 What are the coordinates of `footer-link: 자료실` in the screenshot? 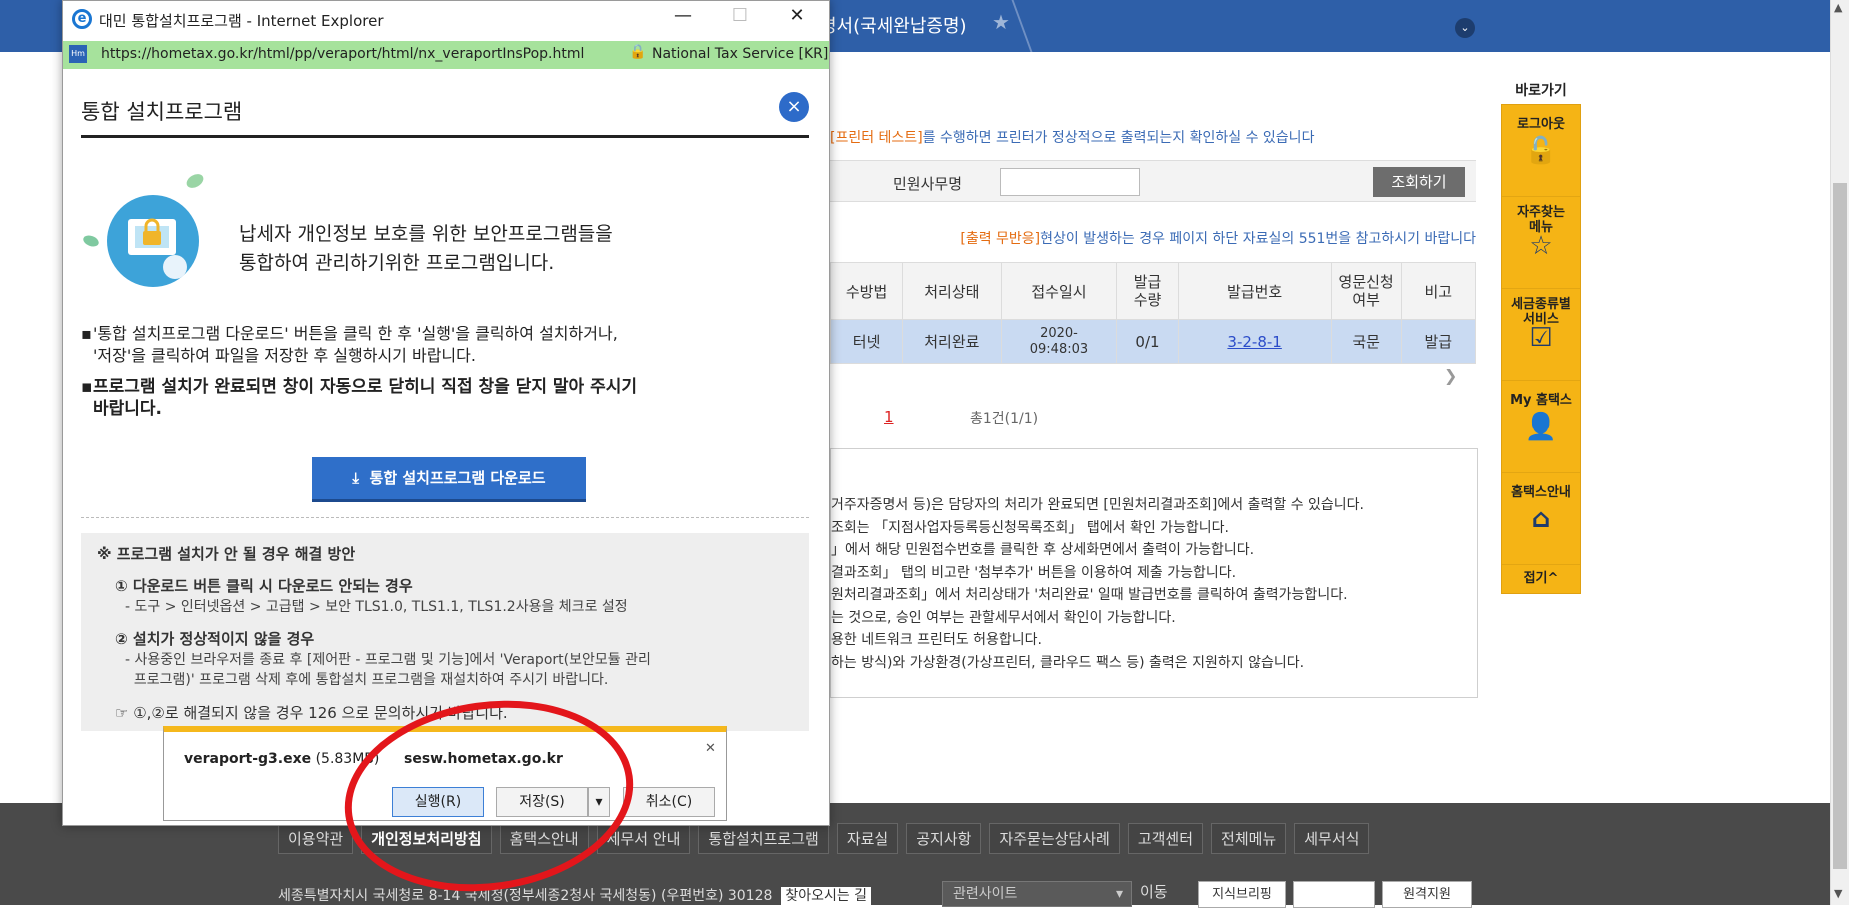 It's located at (867, 838).